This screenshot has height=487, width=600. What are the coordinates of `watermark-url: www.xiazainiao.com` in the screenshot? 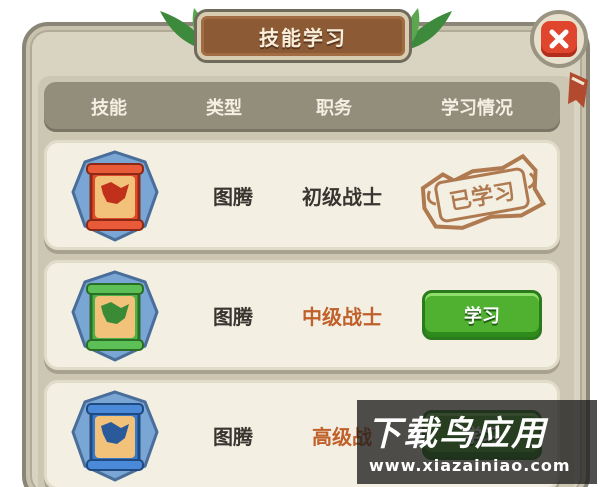 It's located at (470, 465).